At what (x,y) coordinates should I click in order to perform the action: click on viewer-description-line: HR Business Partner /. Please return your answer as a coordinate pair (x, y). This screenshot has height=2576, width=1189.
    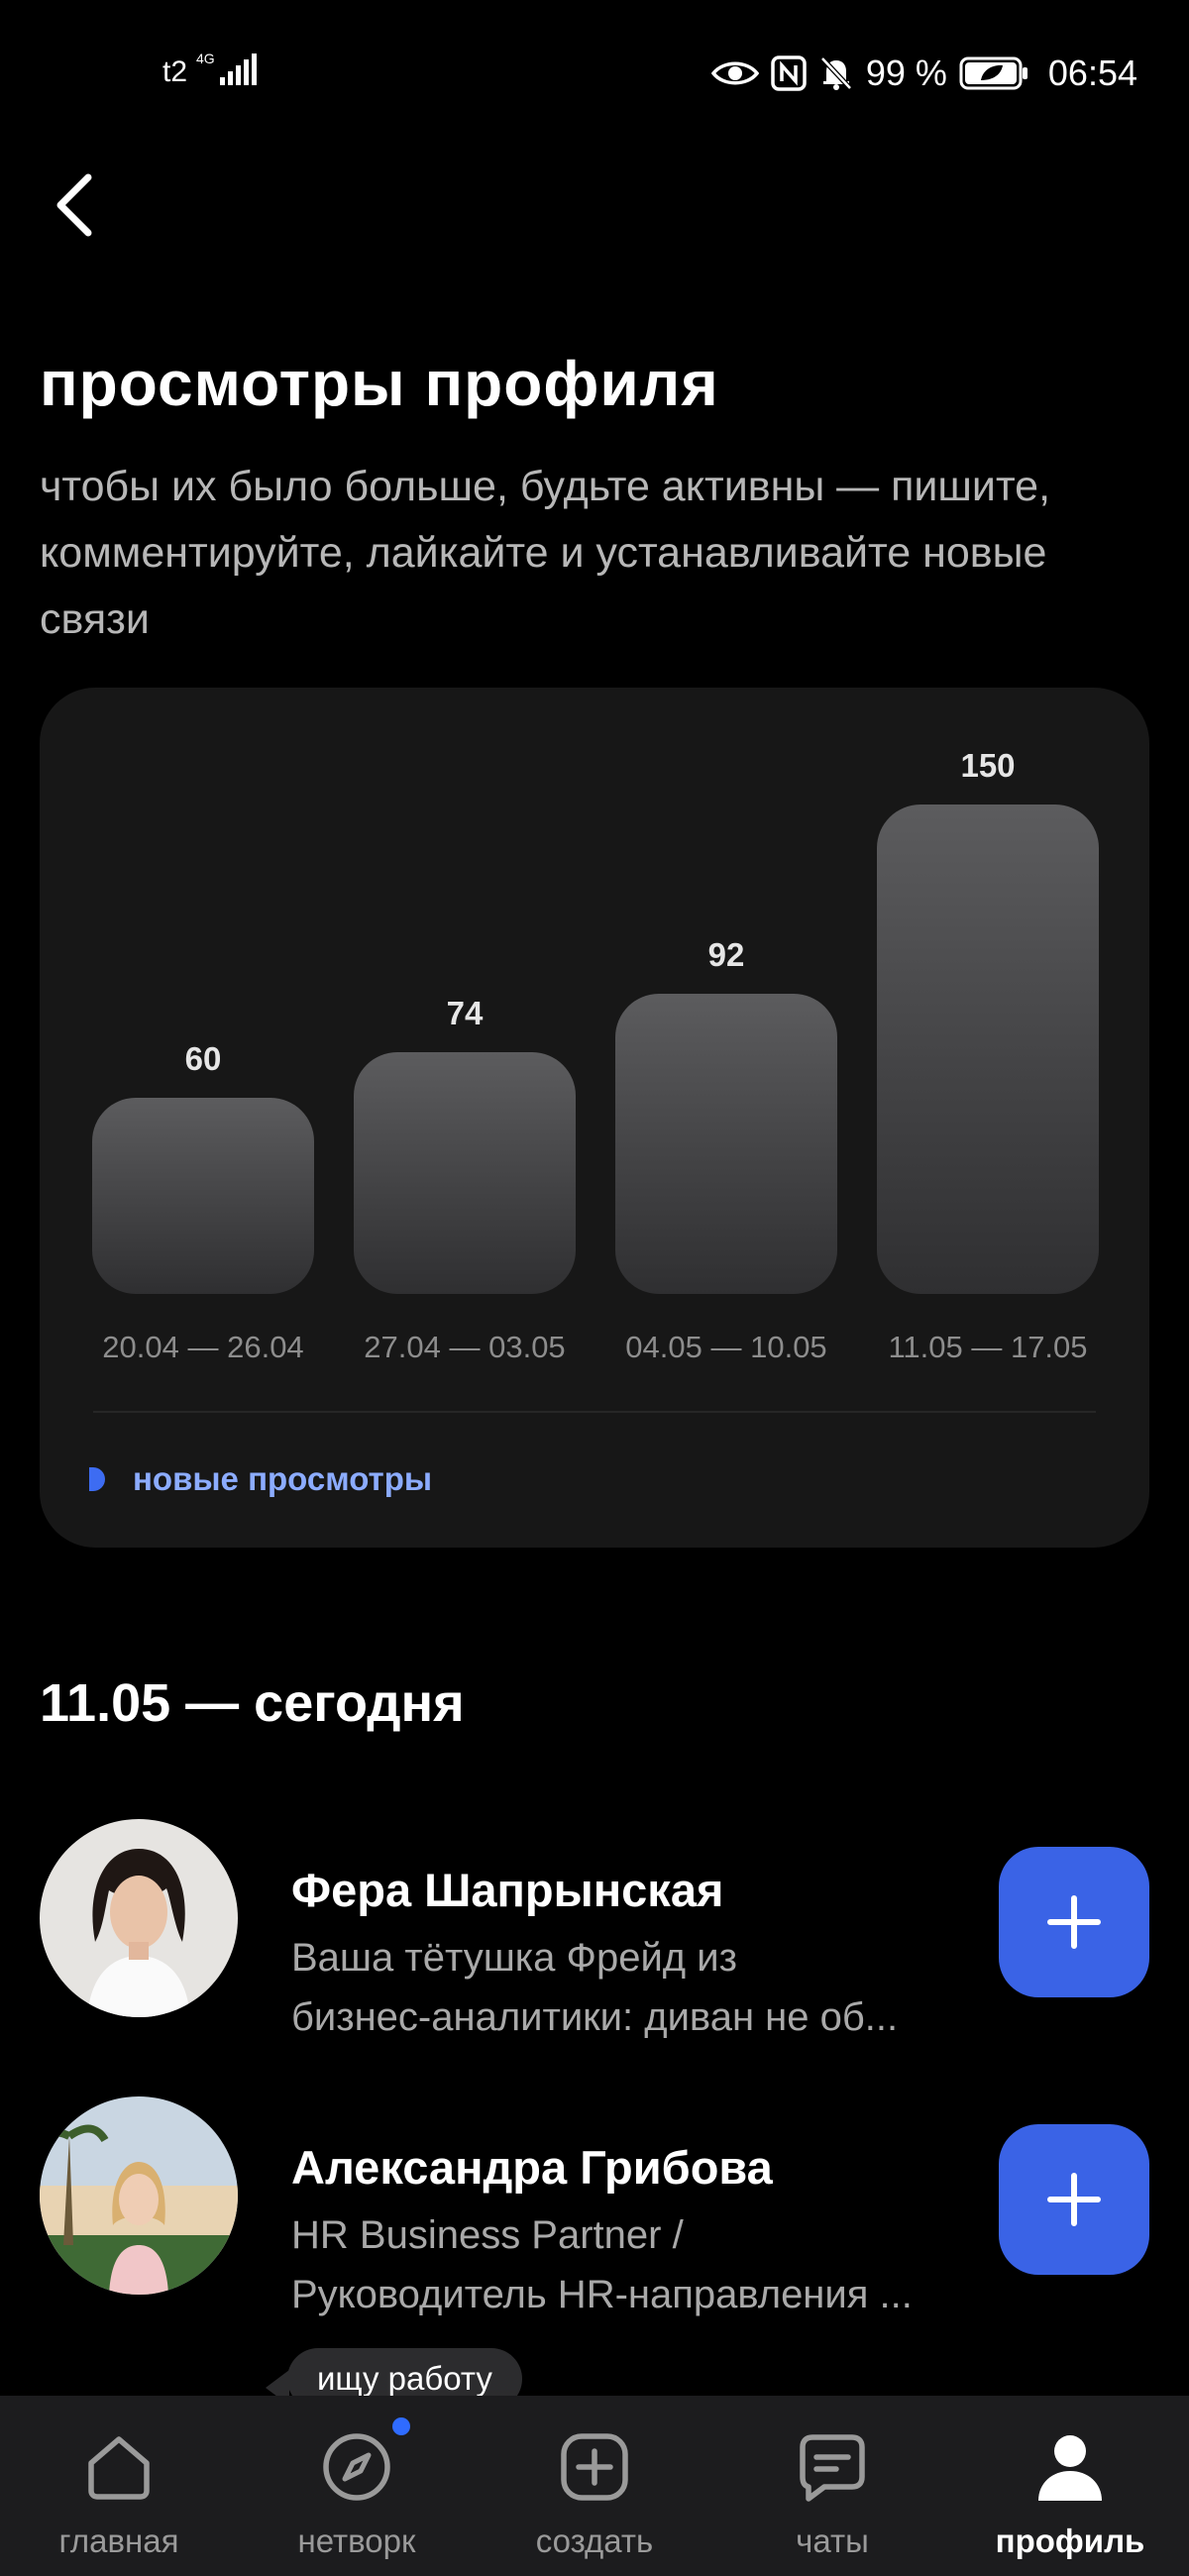
    Looking at the image, I should click on (488, 2235).